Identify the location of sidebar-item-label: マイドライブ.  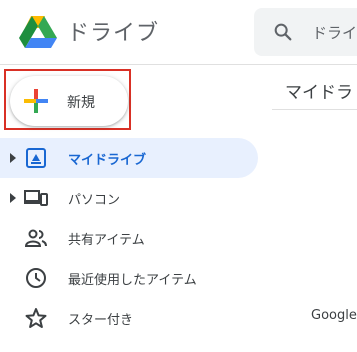
(107, 160).